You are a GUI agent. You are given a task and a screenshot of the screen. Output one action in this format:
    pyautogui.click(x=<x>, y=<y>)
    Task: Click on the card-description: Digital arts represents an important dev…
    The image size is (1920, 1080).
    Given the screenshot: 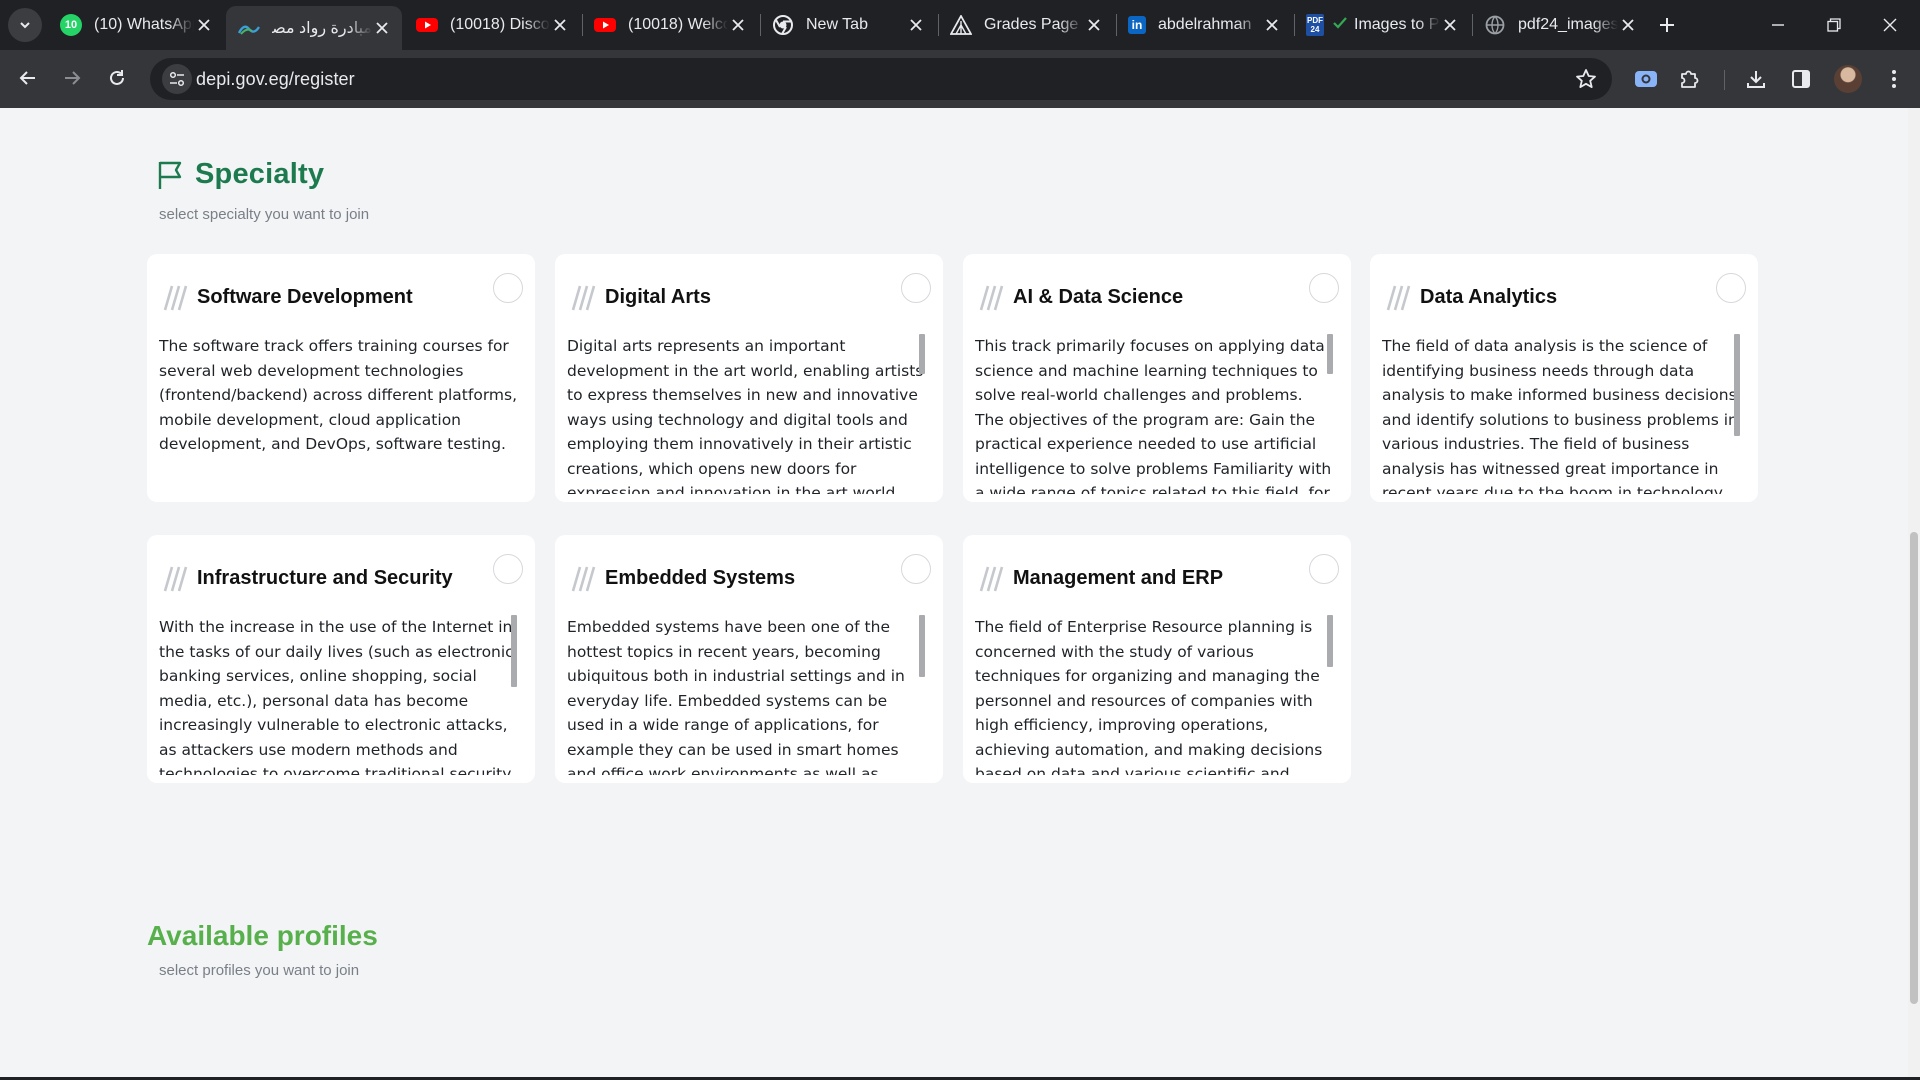 What is the action you would take?
    pyautogui.click(x=745, y=415)
    